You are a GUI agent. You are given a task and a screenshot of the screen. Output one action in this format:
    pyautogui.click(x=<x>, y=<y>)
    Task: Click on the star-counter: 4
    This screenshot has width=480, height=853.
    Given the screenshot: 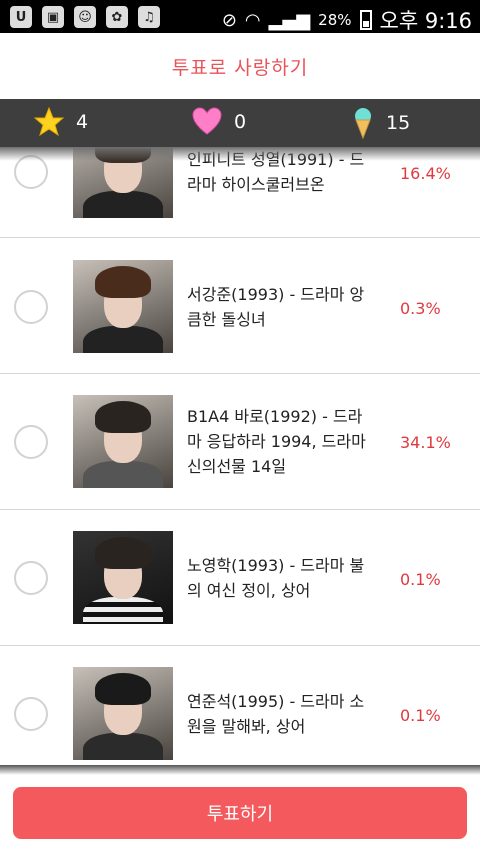 What is the action you would take?
    pyautogui.click(x=61, y=122)
    